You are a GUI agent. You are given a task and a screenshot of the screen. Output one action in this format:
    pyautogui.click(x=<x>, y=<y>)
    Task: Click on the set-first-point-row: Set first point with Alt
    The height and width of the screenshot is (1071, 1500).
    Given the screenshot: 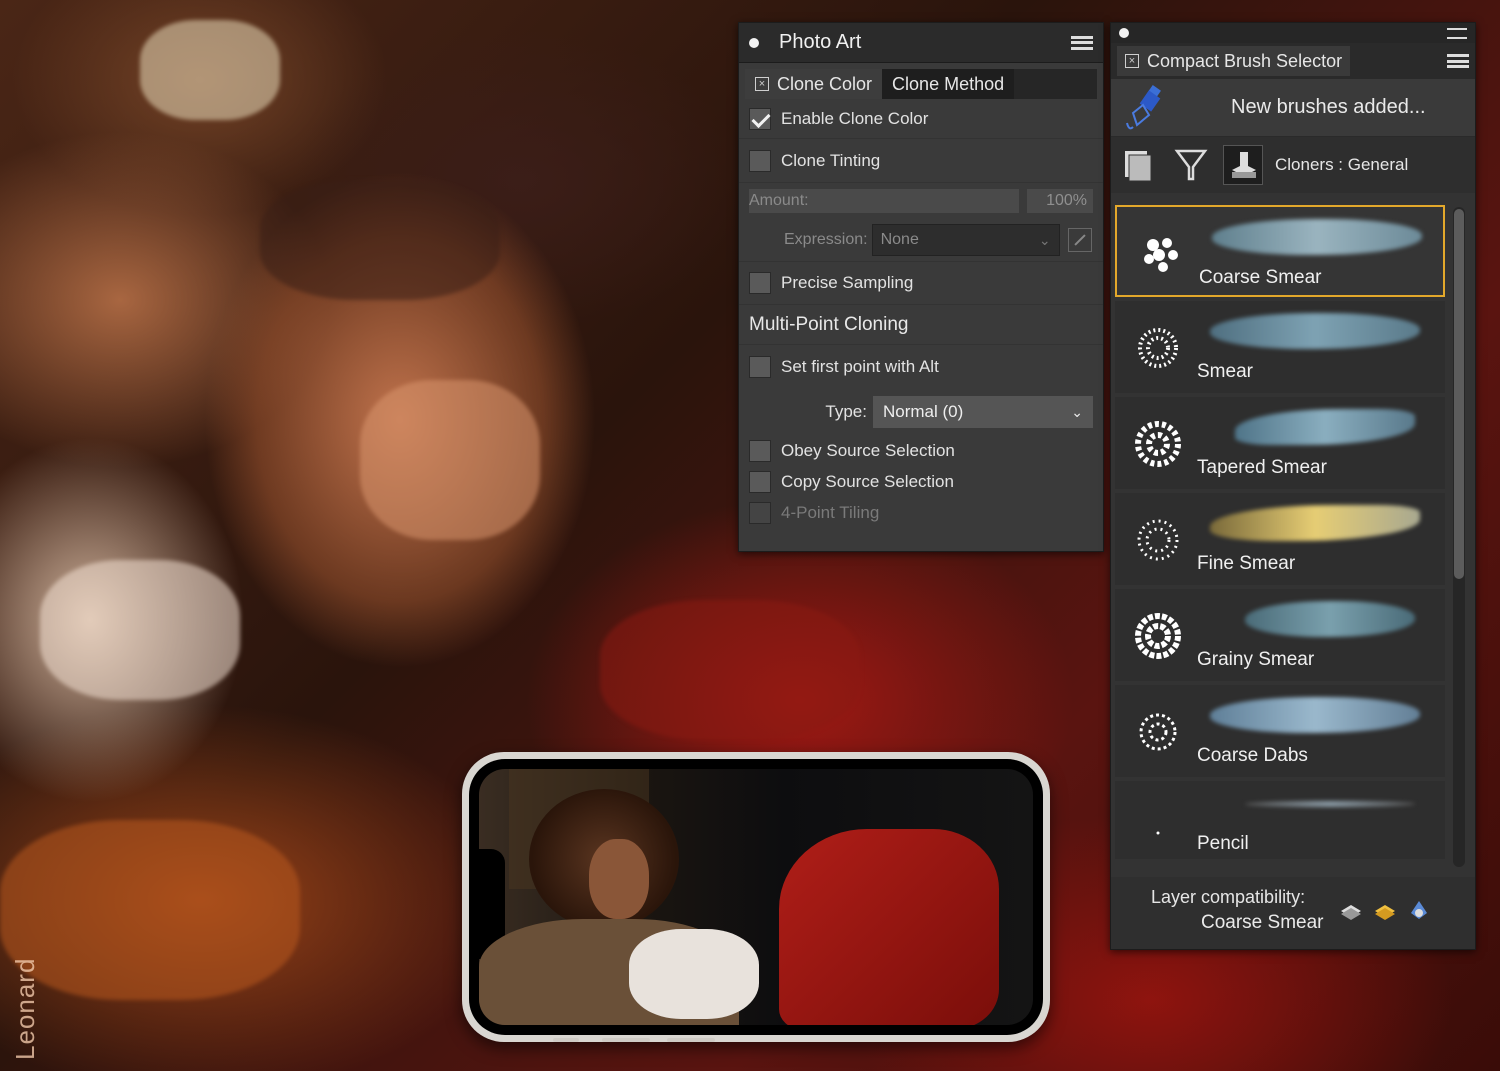 What is the action you would take?
    pyautogui.click(x=921, y=367)
    